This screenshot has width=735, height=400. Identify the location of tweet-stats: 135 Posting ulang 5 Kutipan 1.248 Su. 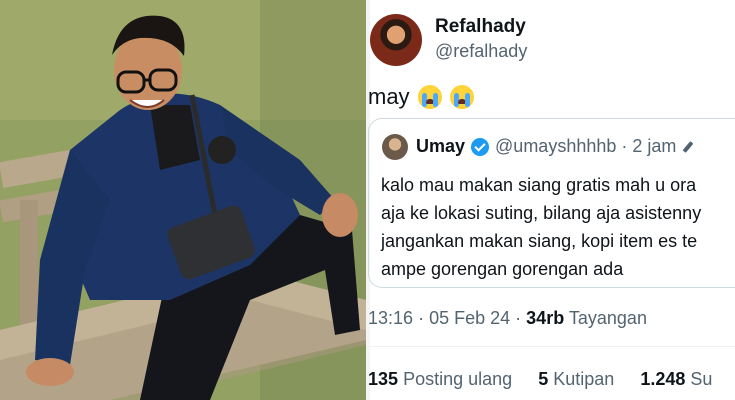
(540, 379).